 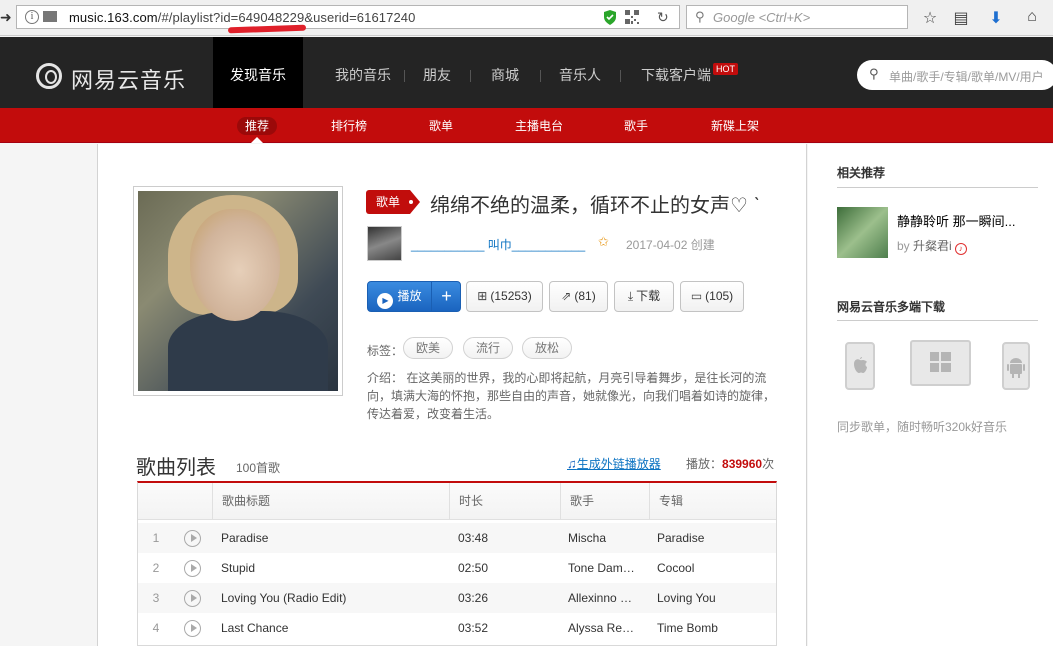 What do you see at coordinates (712, 568) in the screenshot?
I see `track-album: Cocool` at bounding box center [712, 568].